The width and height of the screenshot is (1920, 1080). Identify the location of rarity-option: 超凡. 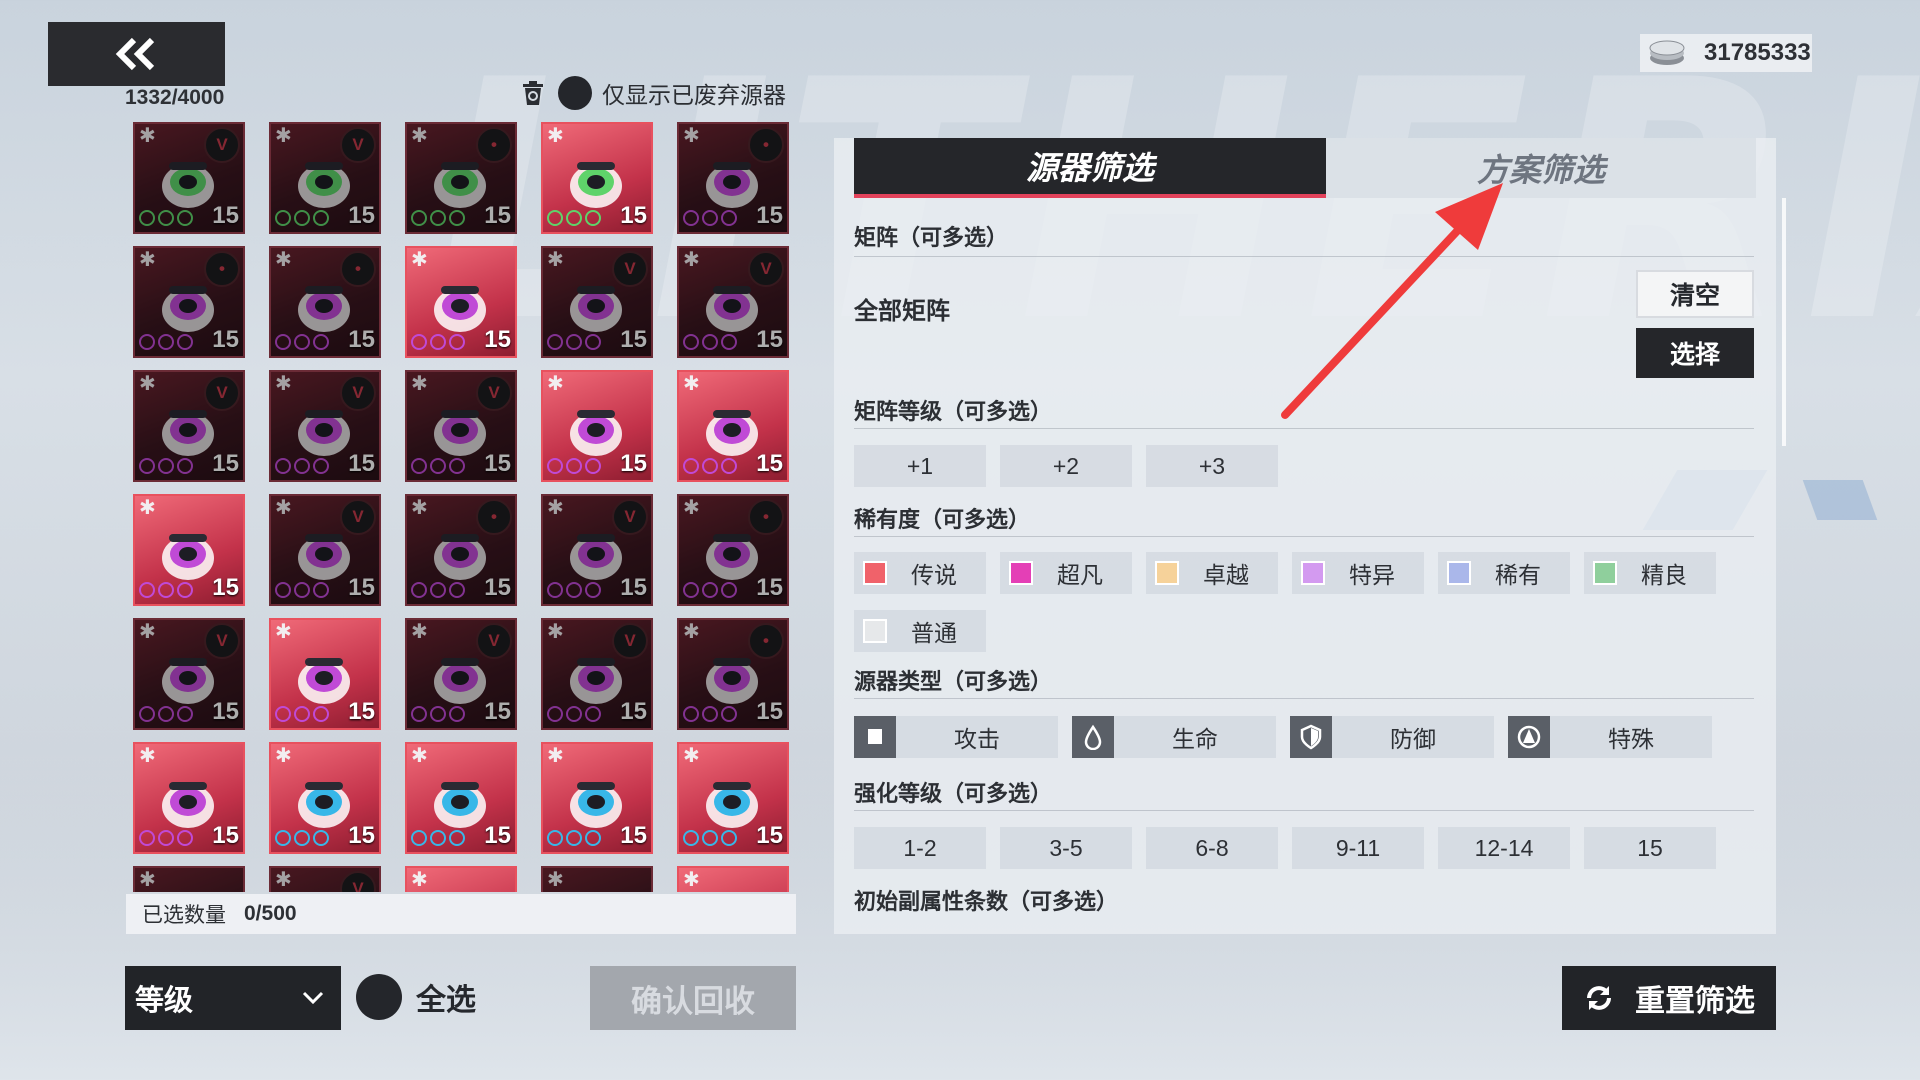
(1066, 573).